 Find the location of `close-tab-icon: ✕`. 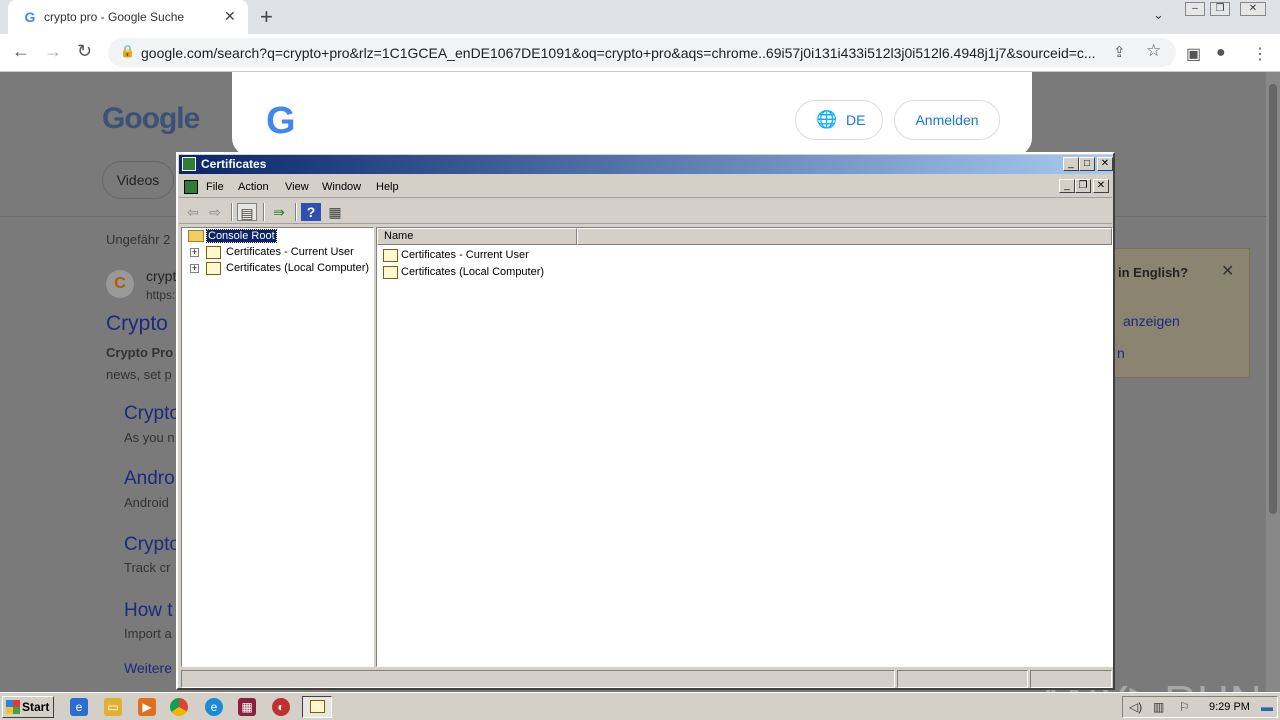

close-tab-icon: ✕ is located at coordinates (230, 16).